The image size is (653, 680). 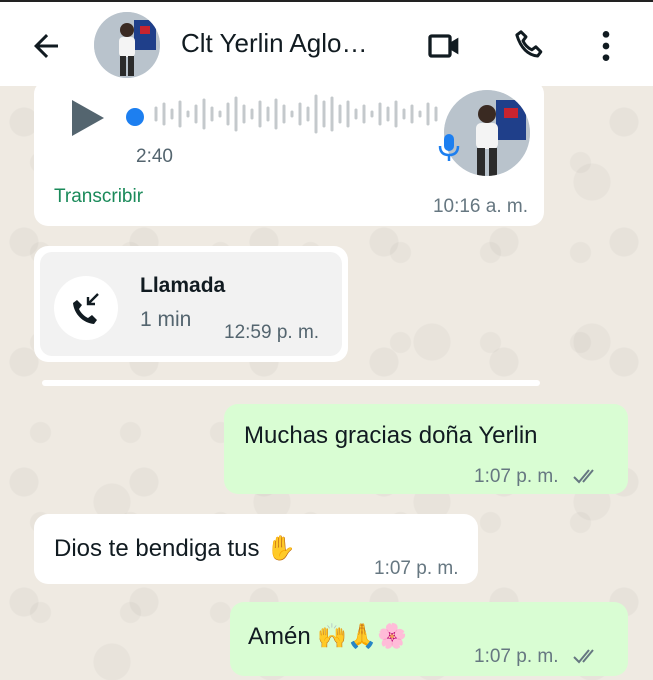 I want to click on call-title: Llamada, so click(x=183, y=285).